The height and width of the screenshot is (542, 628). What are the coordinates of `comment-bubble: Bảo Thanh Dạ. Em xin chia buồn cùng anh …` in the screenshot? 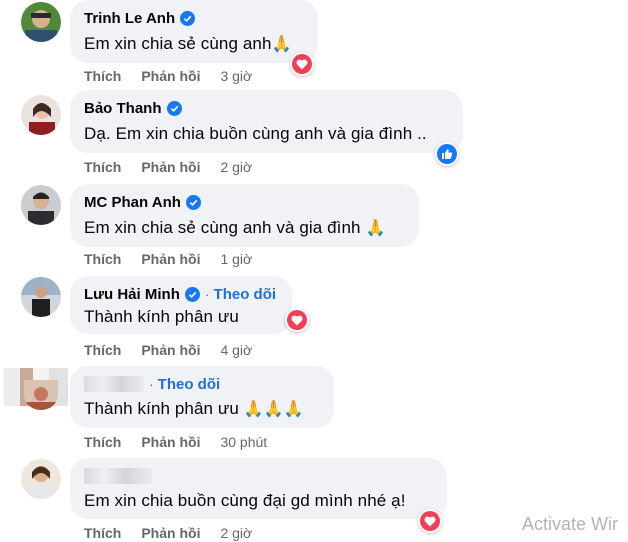 It's located at (266, 121).